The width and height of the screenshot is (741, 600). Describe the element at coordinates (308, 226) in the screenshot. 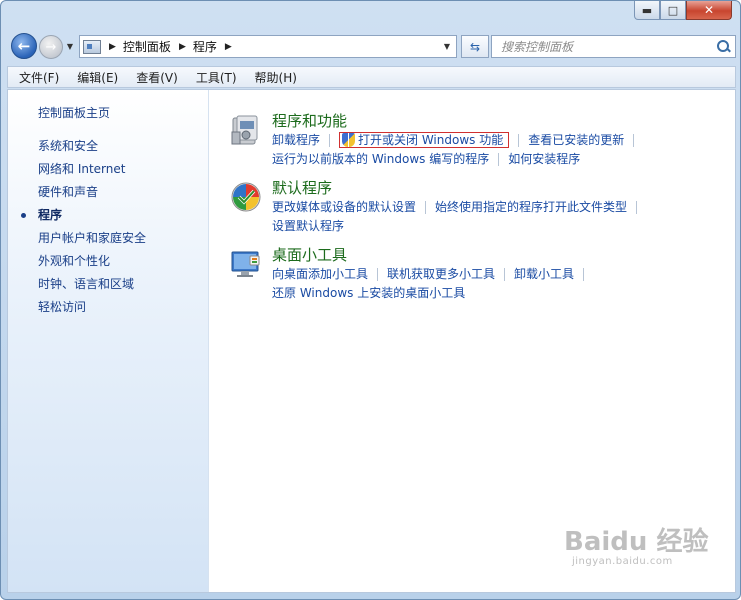

I see `link-set-default-programs: 设置默认程序` at that location.